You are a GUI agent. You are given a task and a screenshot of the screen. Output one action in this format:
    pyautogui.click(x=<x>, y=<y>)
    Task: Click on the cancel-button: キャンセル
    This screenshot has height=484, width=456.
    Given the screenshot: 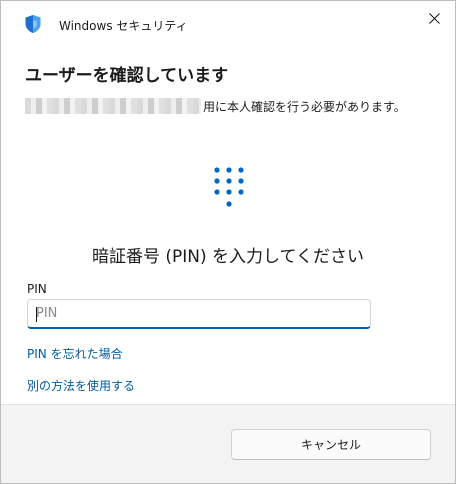 What is the action you would take?
    pyautogui.click(x=331, y=444)
    